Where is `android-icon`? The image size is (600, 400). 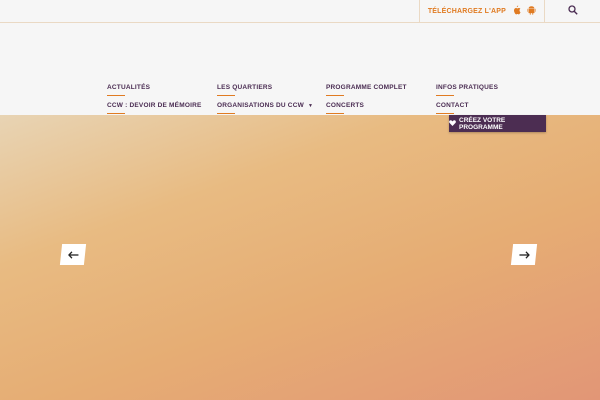
android-icon is located at coordinates (531, 11).